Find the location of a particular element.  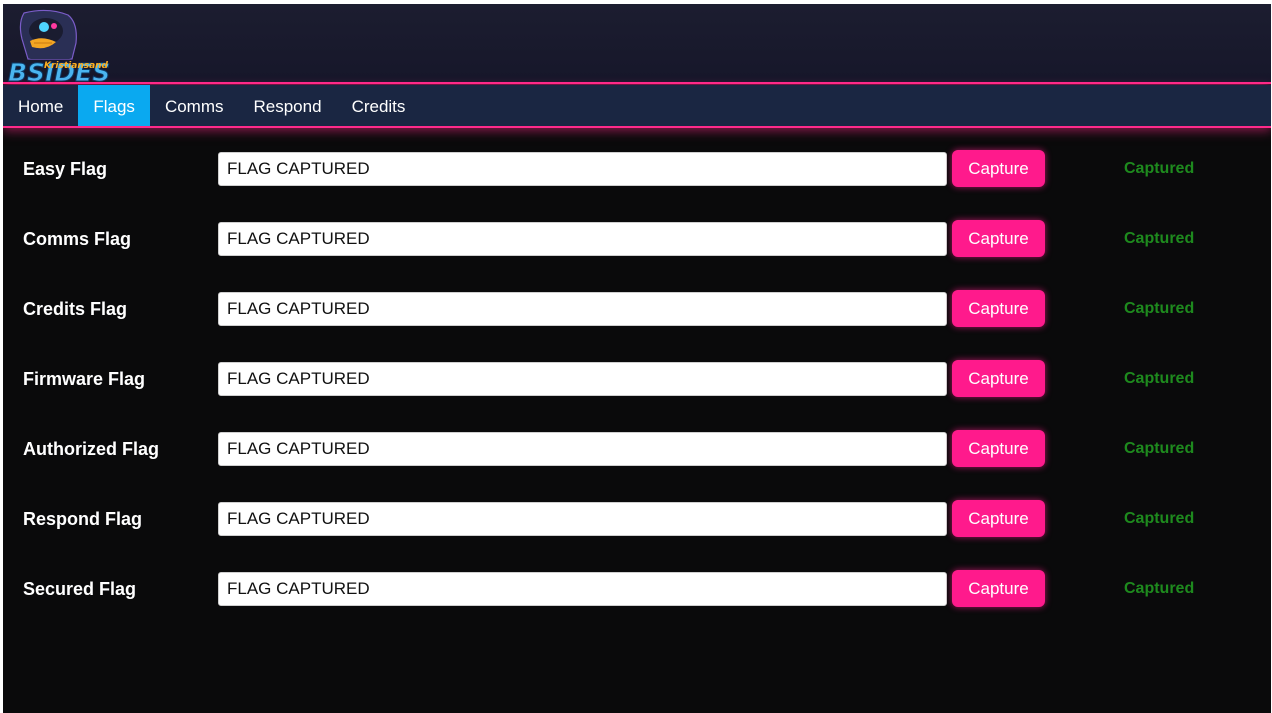

flag-input-easy is located at coordinates (582, 169).